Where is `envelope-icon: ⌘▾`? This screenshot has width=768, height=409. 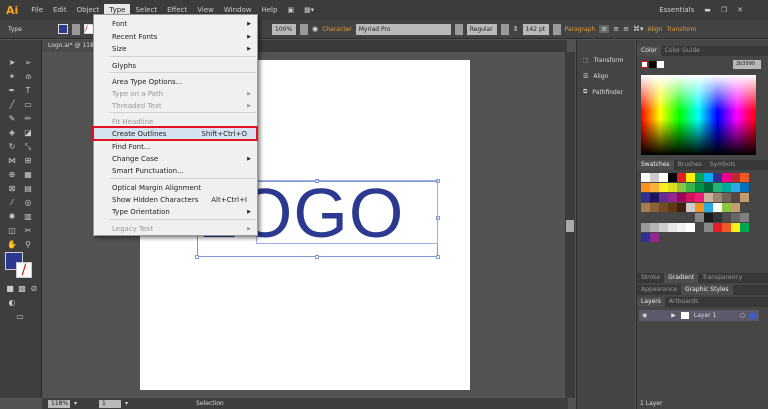 envelope-icon: ⌘▾ is located at coordinates (638, 29).